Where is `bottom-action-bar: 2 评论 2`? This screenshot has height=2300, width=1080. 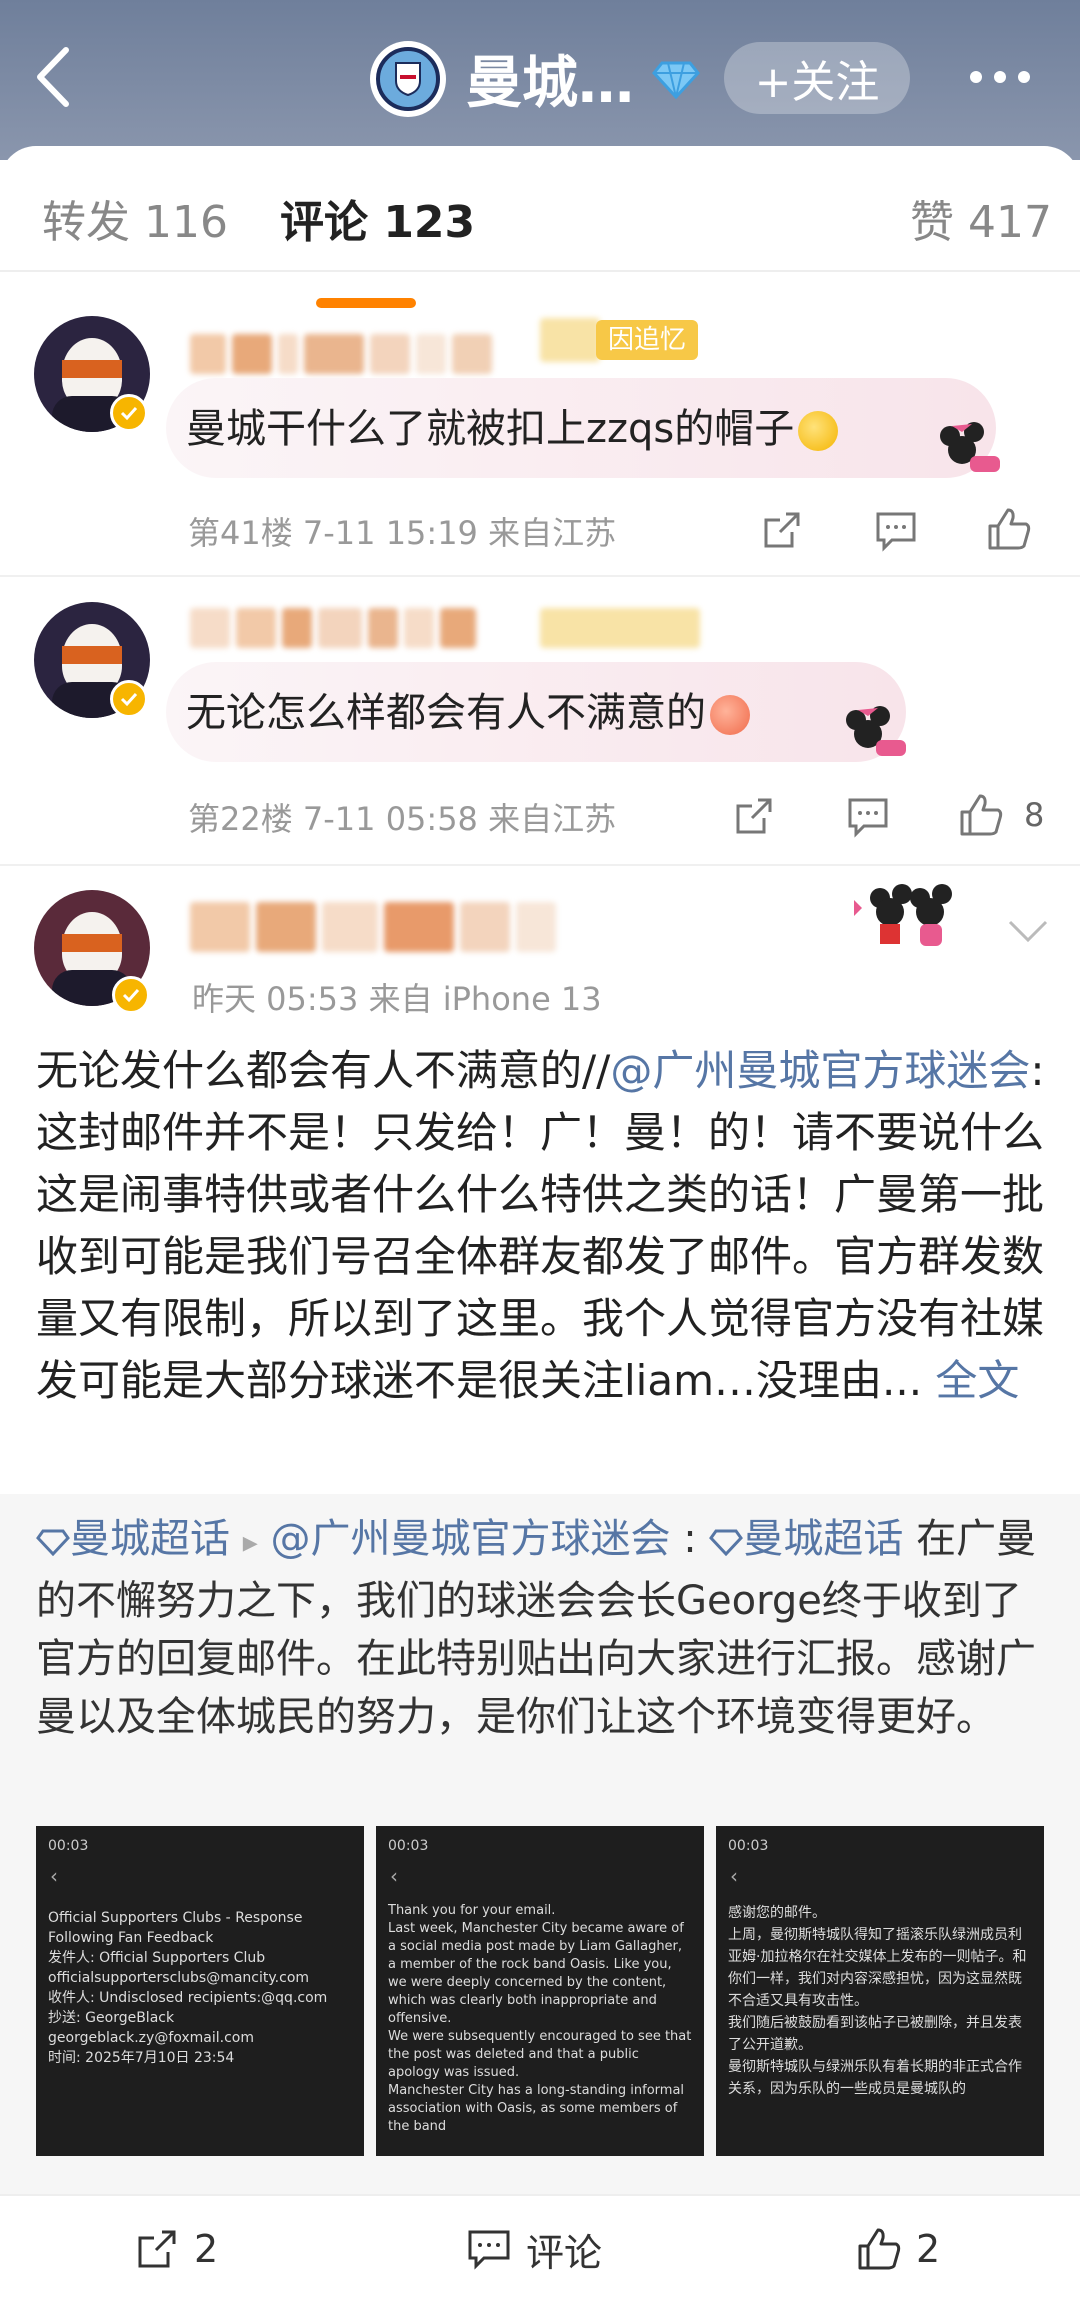
bottom-action-bar: 2 评论 2 is located at coordinates (540, 2247).